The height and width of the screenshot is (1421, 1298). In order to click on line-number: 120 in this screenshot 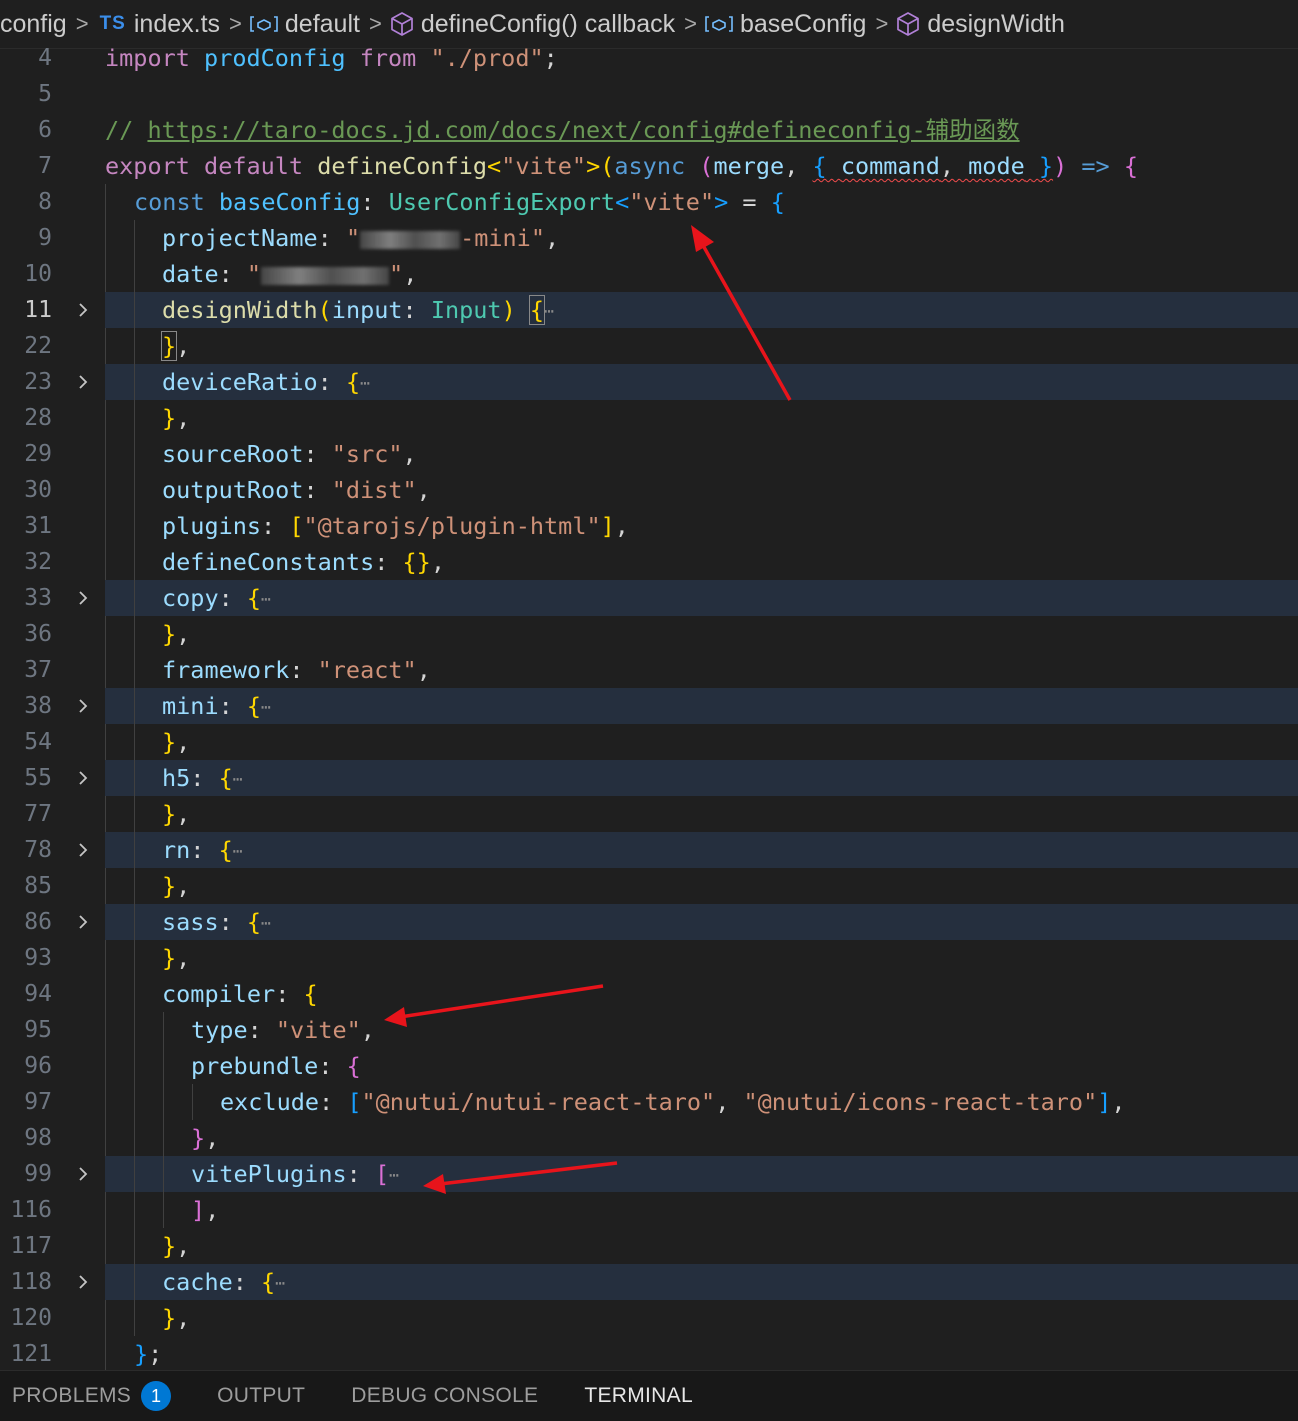, I will do `click(31, 1318)`.